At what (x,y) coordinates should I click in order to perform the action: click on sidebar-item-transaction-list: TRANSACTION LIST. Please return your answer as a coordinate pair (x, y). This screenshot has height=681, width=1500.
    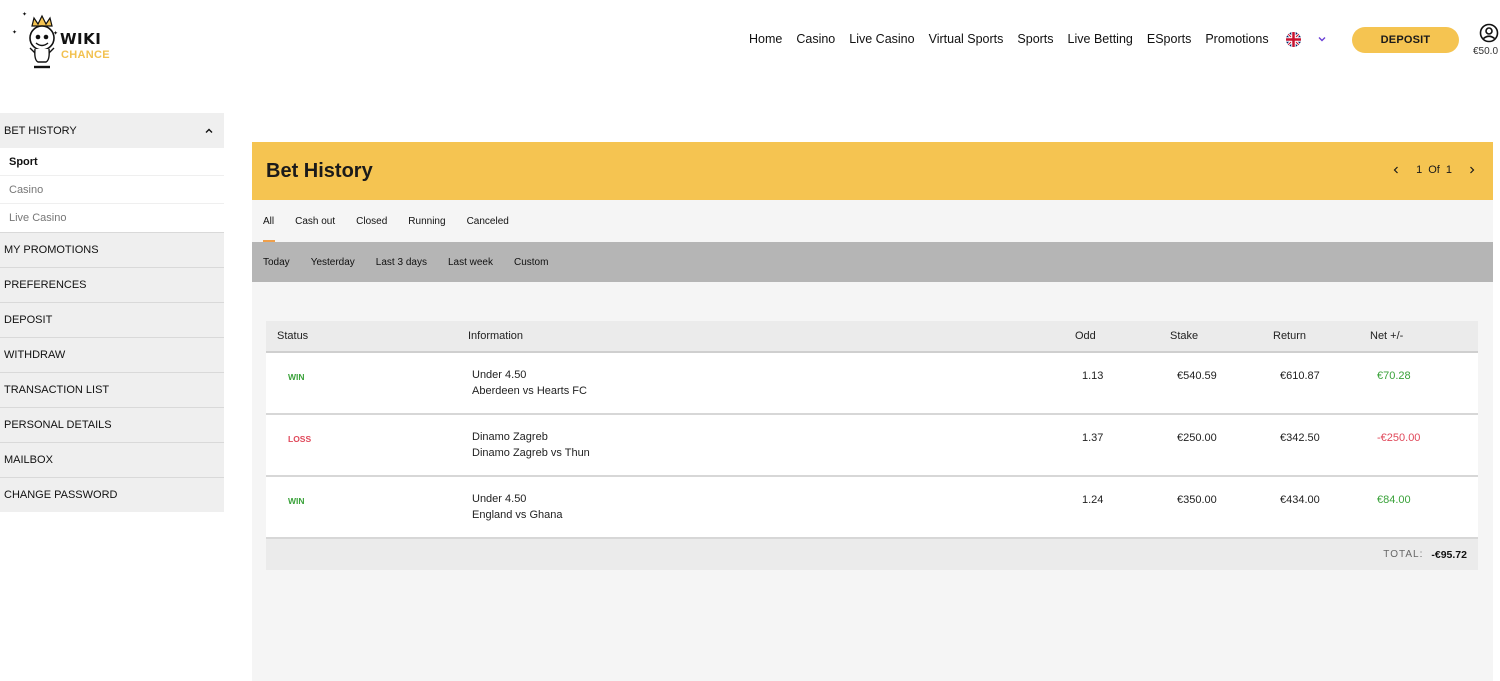
    Looking at the image, I should click on (112, 389).